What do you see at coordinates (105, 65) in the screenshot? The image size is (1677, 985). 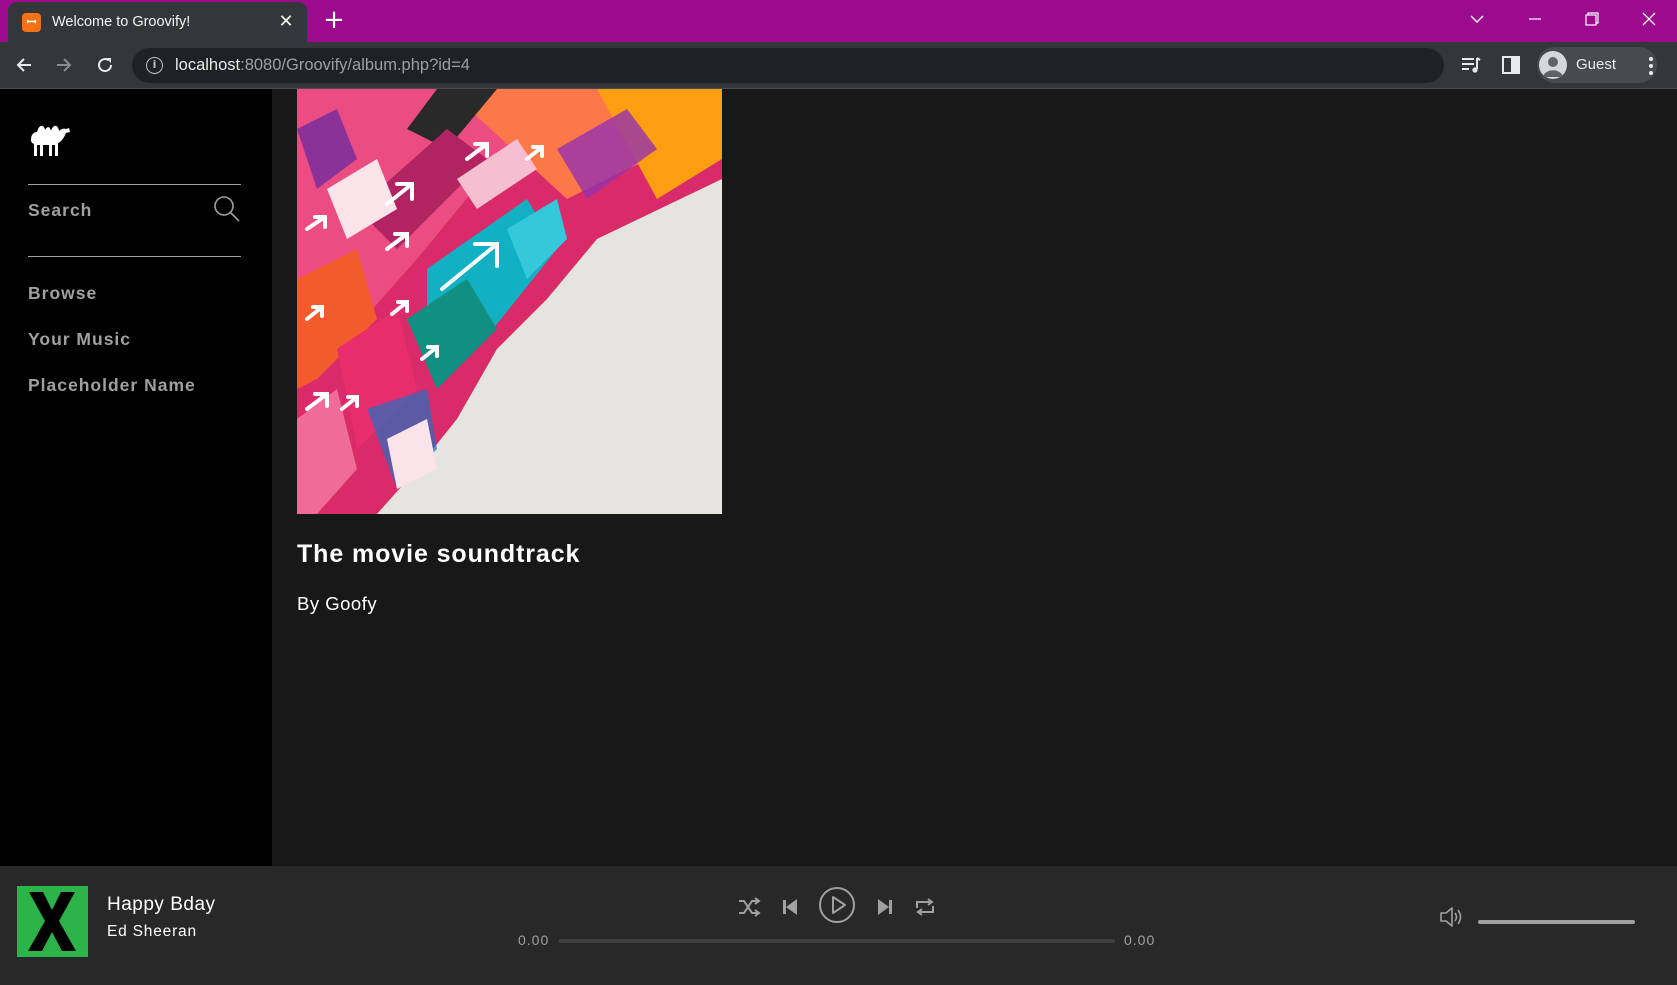 I see `reload-button` at bounding box center [105, 65].